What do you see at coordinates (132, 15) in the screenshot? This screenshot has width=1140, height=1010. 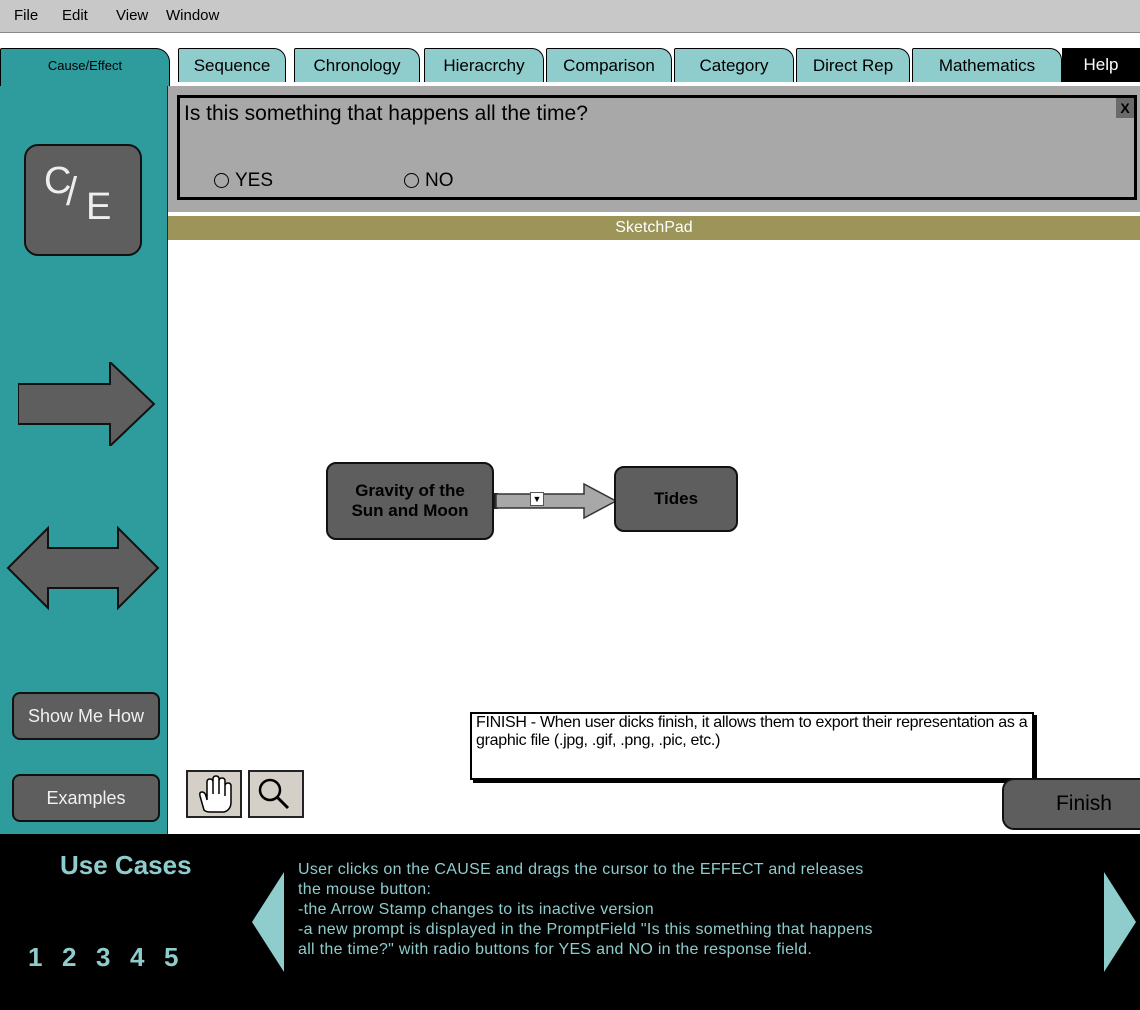 I see `menu-view: View` at bounding box center [132, 15].